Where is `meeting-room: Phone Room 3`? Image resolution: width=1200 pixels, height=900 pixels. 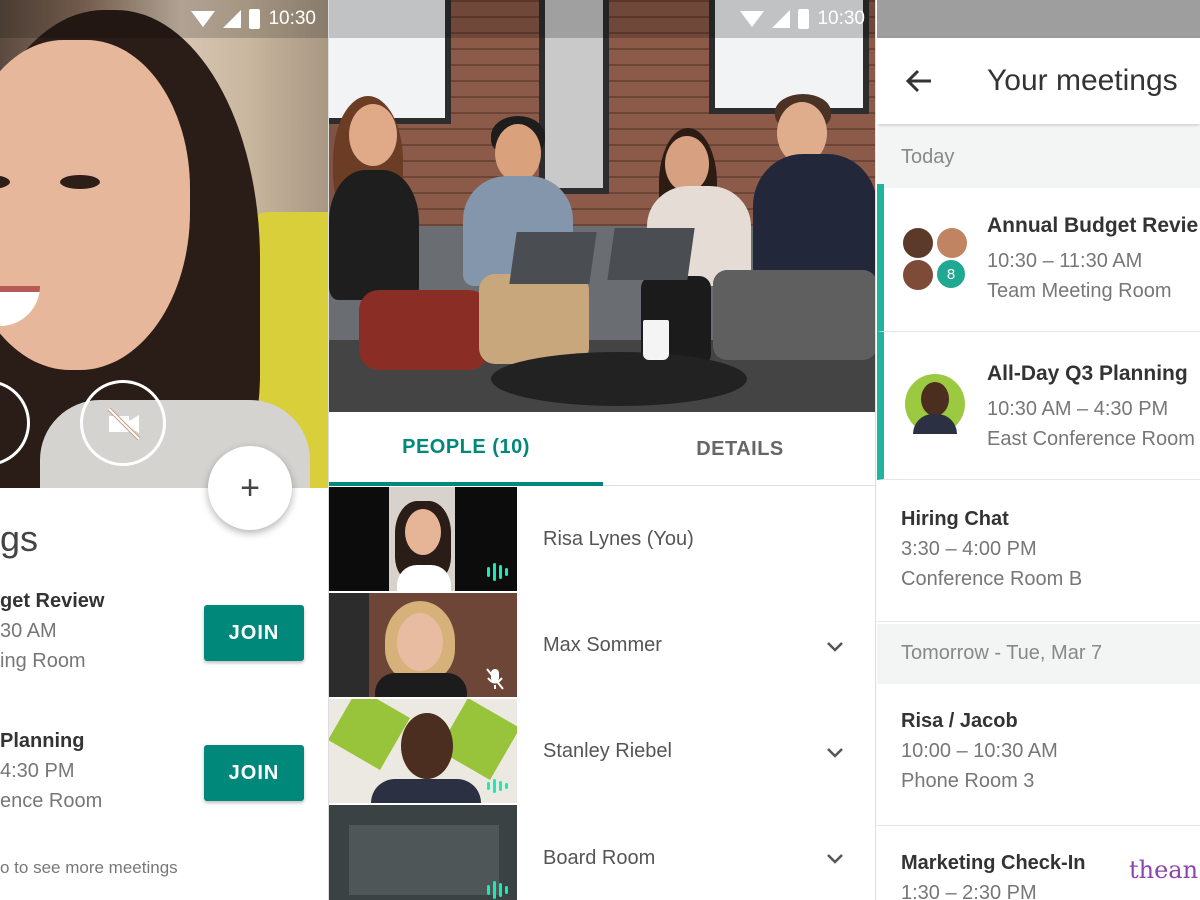 meeting-room: Phone Room 3 is located at coordinates (968, 781).